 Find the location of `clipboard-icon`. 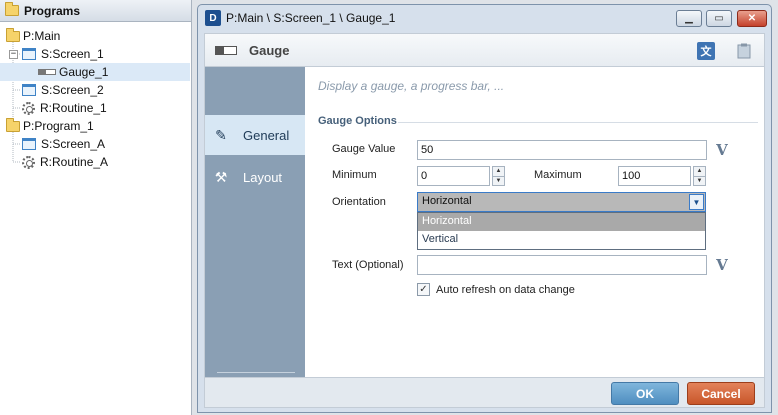

clipboard-icon is located at coordinates (744, 51).